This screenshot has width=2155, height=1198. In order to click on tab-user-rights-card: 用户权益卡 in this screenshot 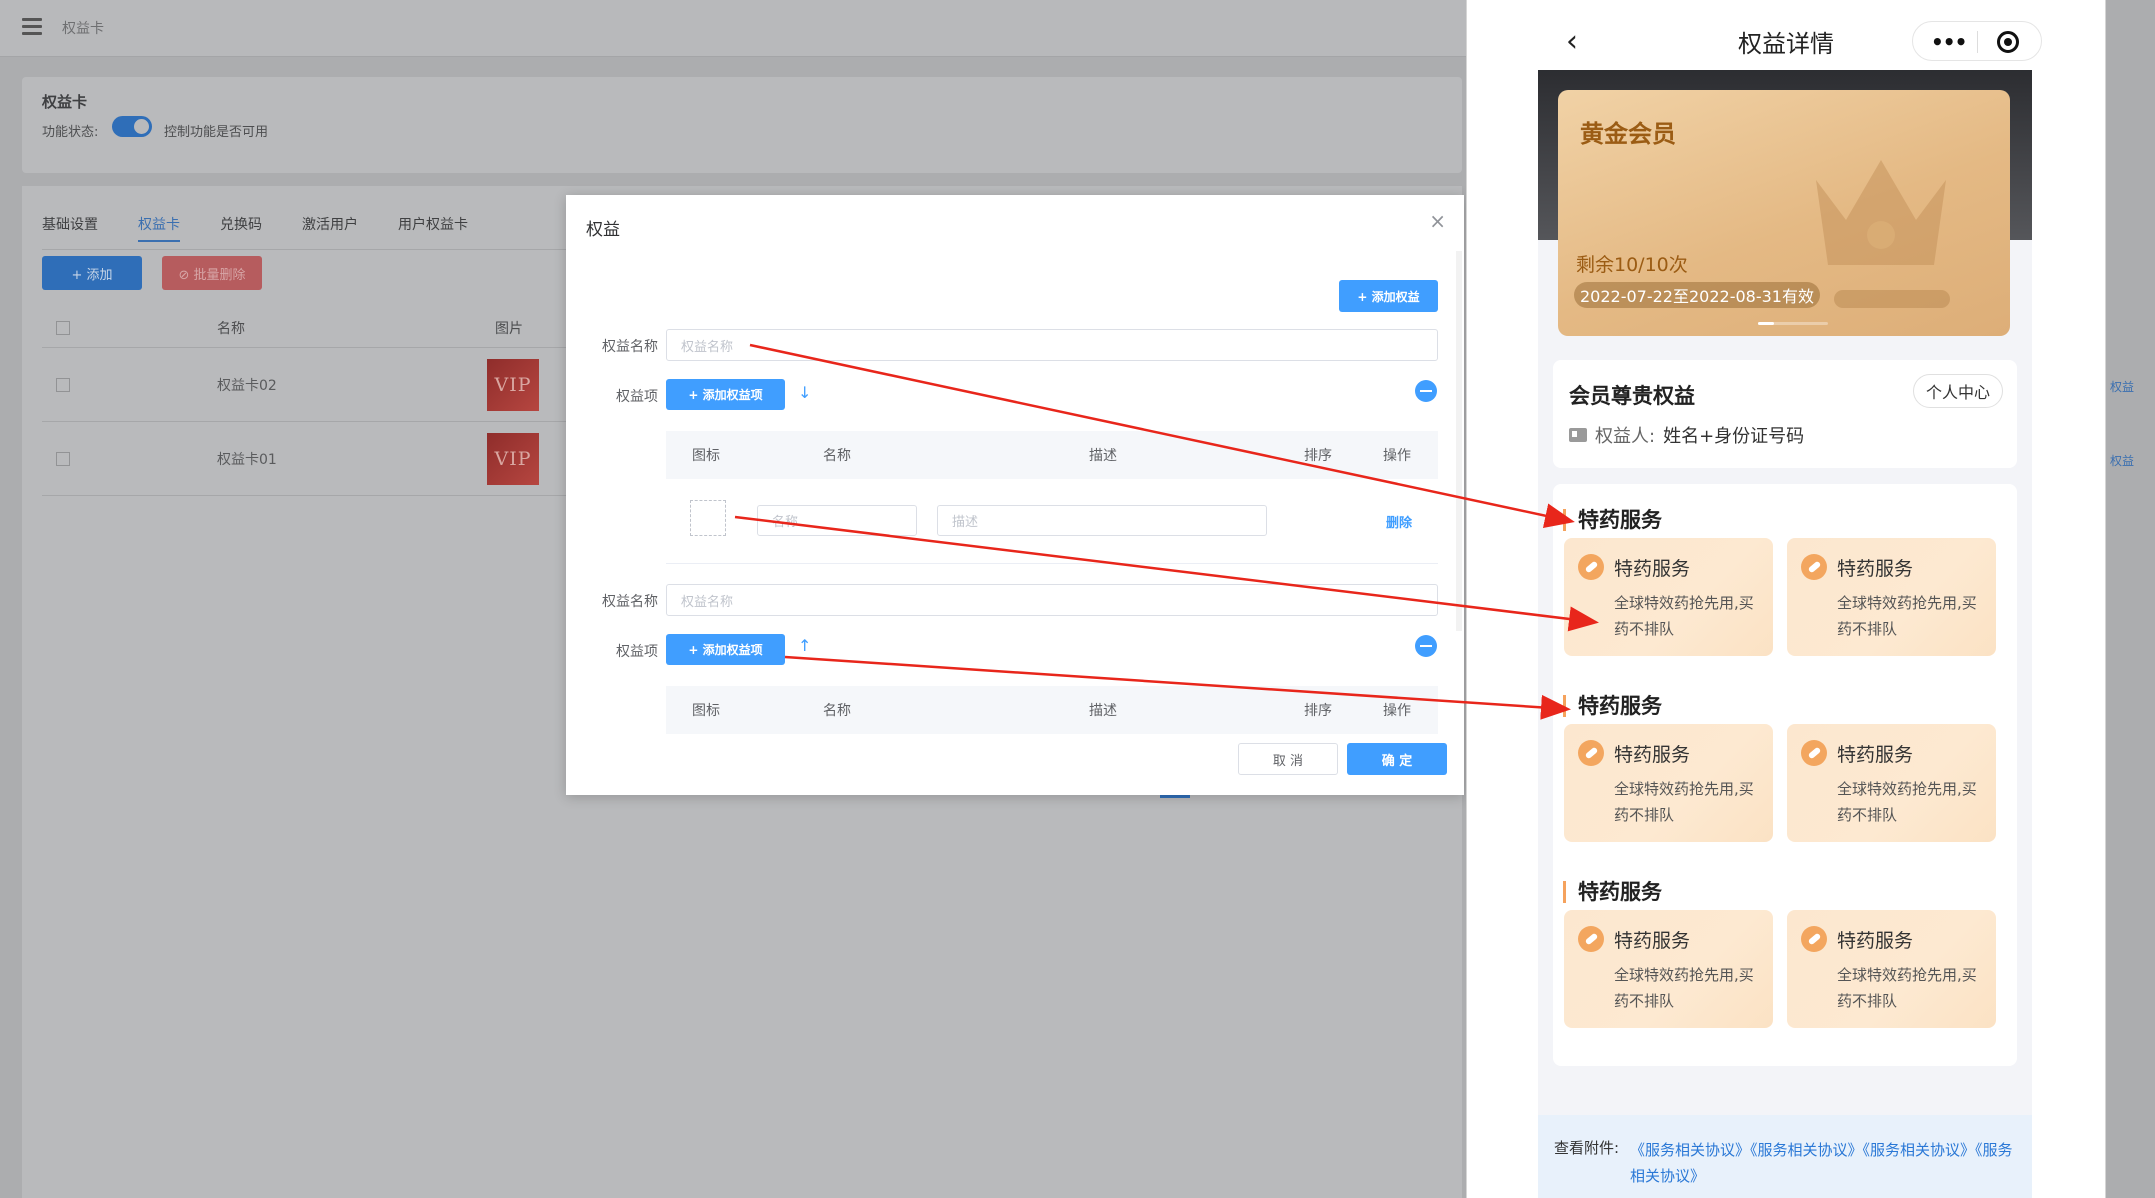, I will do `click(433, 230)`.